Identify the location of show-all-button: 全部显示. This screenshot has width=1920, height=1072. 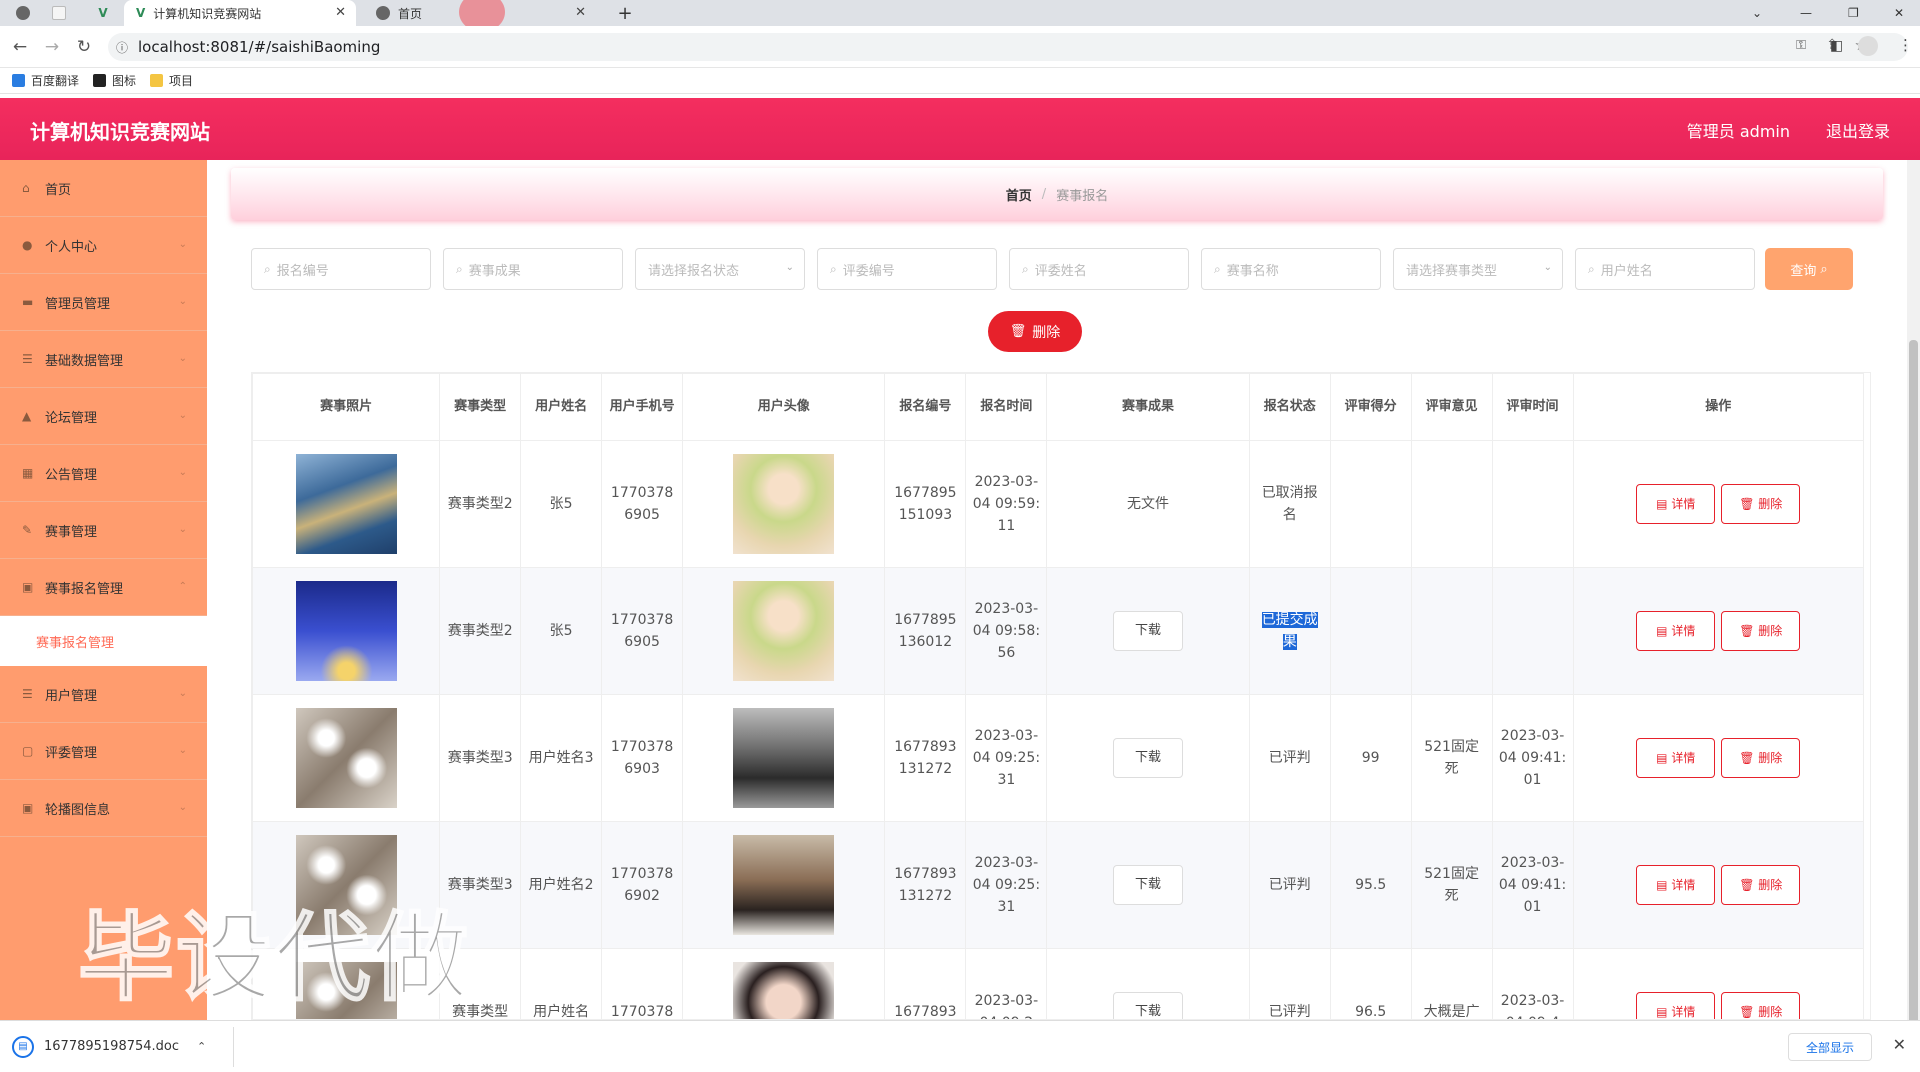
(1830, 1047).